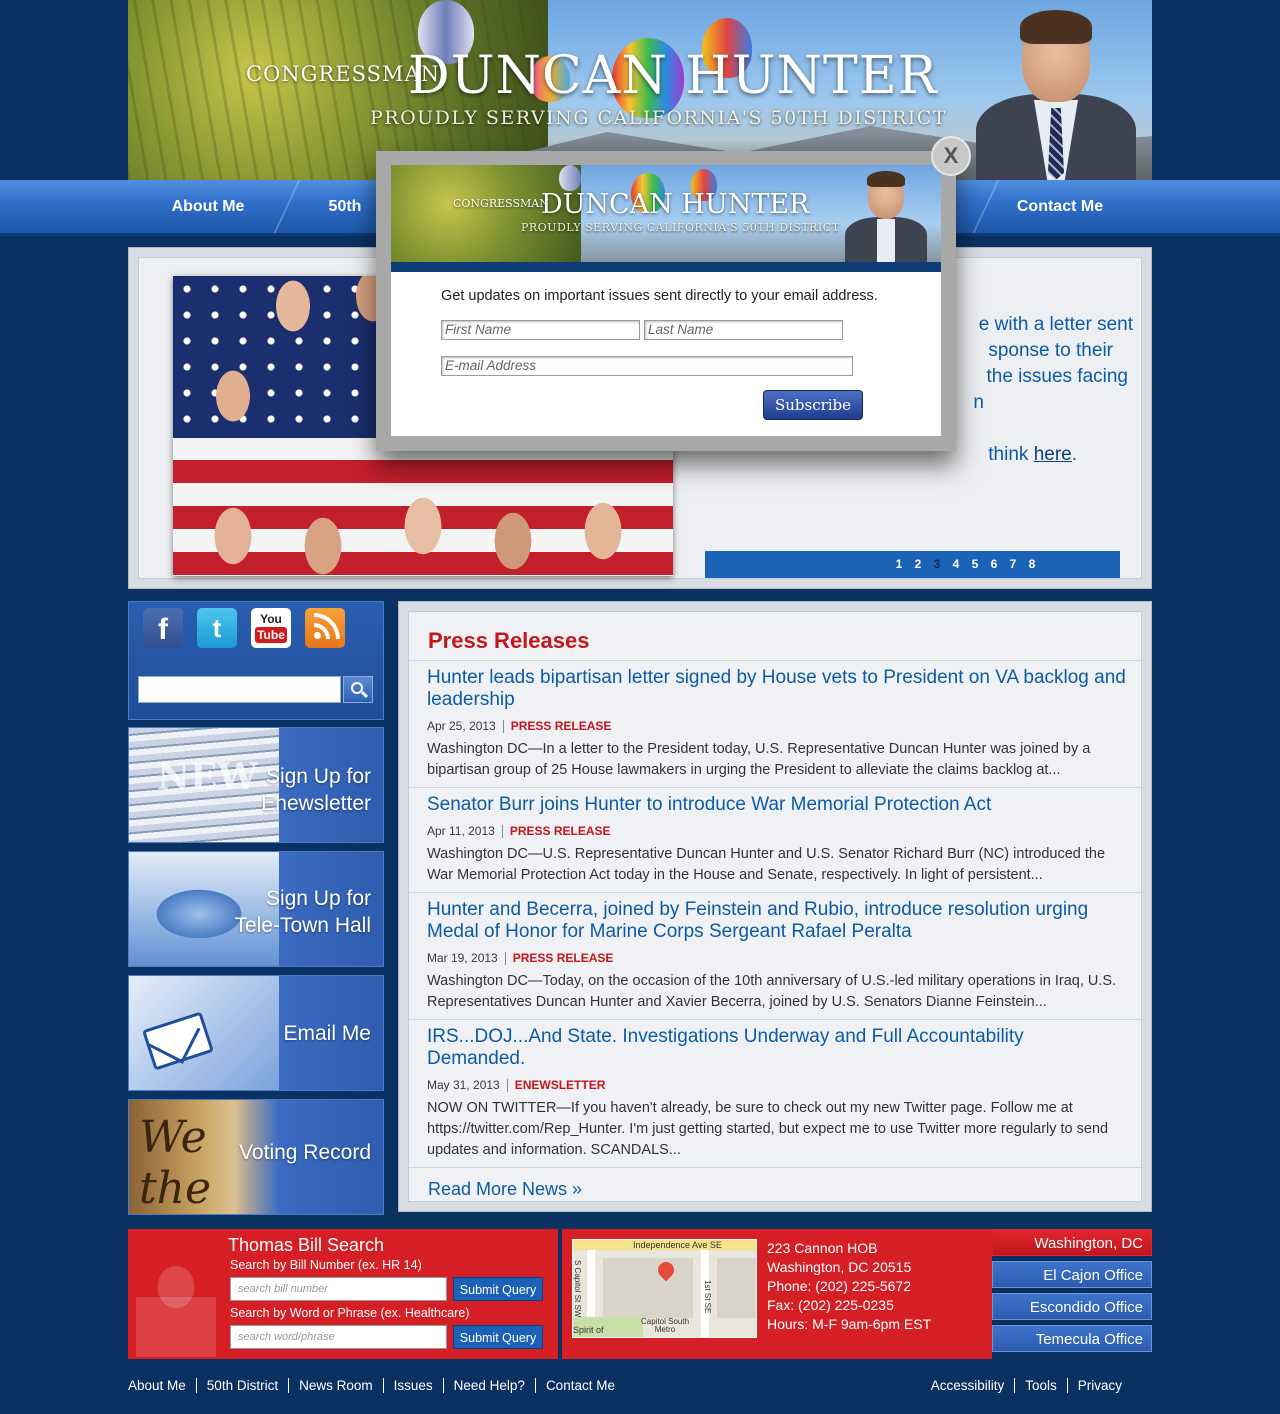 The height and width of the screenshot is (1414, 1280). I want to click on press-date: Apr 25, 2013, so click(461, 726).